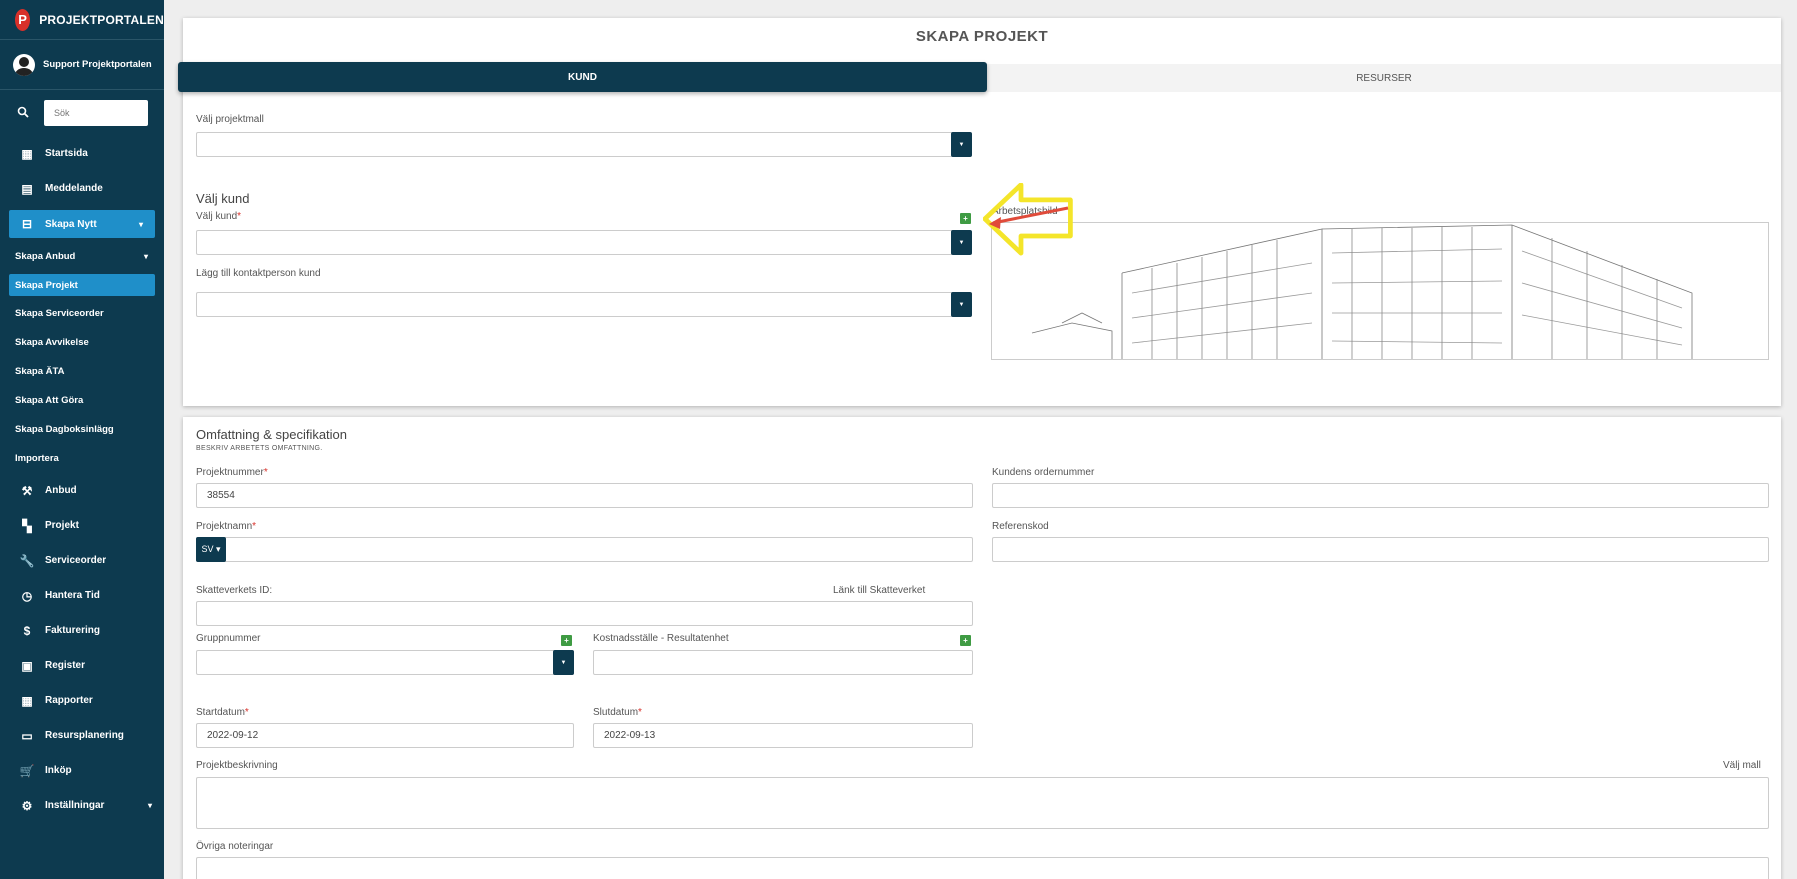 Image resolution: width=1797 pixels, height=879 pixels. I want to click on sidebar-sub-skapa-serviceorder: Skapa Serviceorder, so click(82, 313).